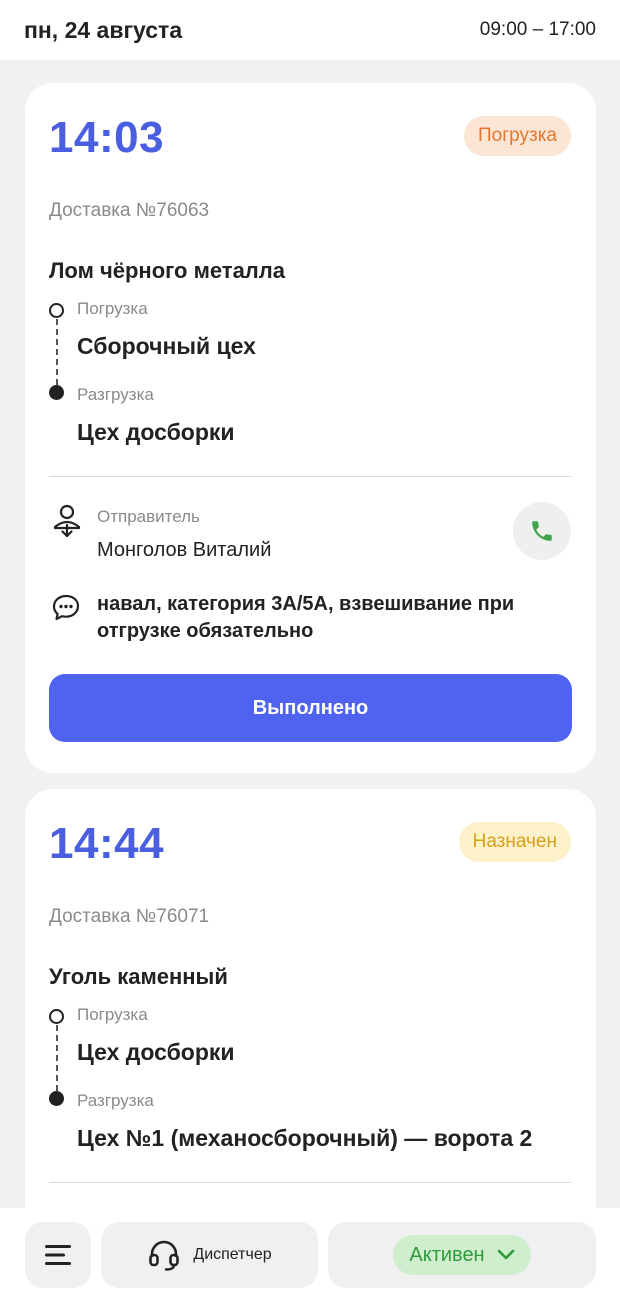  Describe the element at coordinates (514, 842) in the screenshot. I see `status-badge: Назначен` at that location.